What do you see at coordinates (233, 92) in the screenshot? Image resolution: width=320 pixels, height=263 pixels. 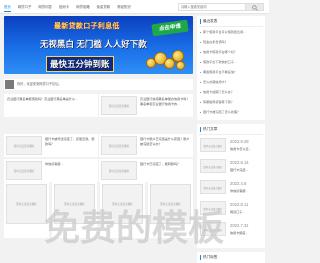 I see `list-item: 信用卡逾期了怎么办？` at bounding box center [233, 92].